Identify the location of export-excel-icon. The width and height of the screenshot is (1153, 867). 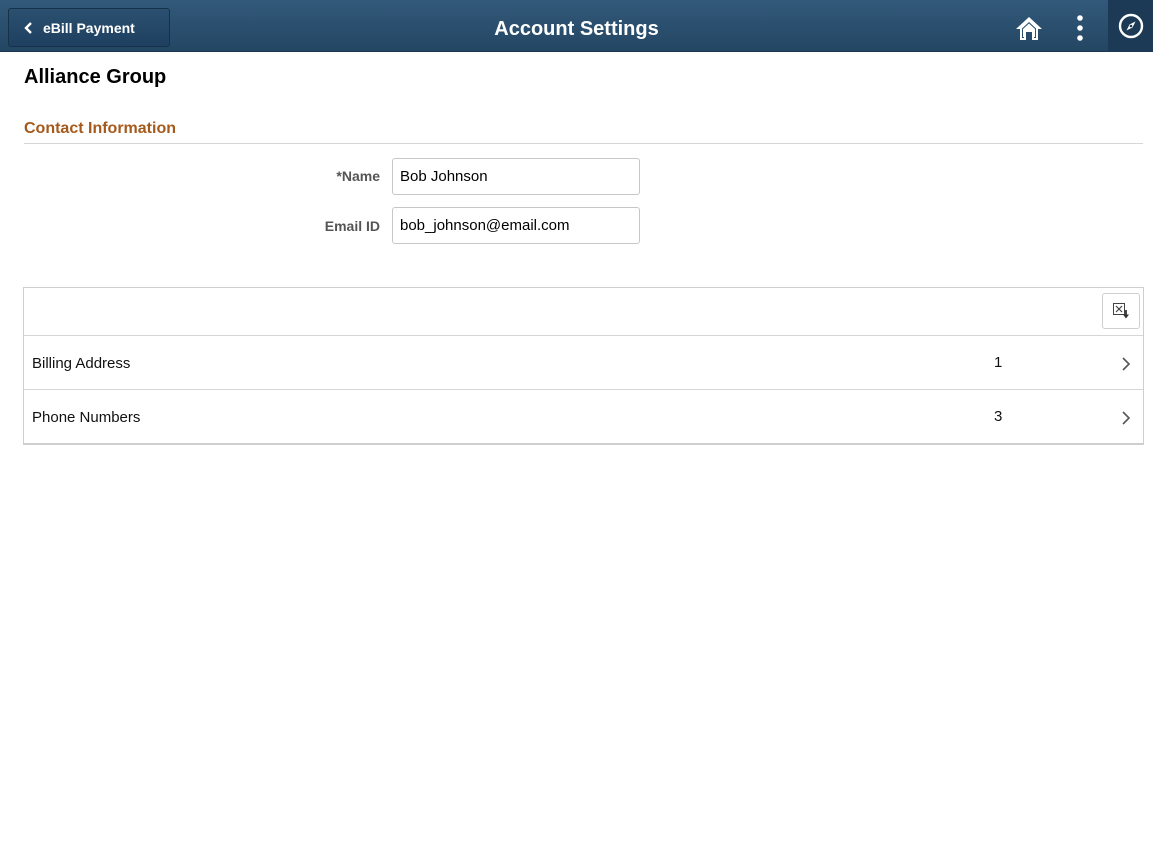
(1121, 311).